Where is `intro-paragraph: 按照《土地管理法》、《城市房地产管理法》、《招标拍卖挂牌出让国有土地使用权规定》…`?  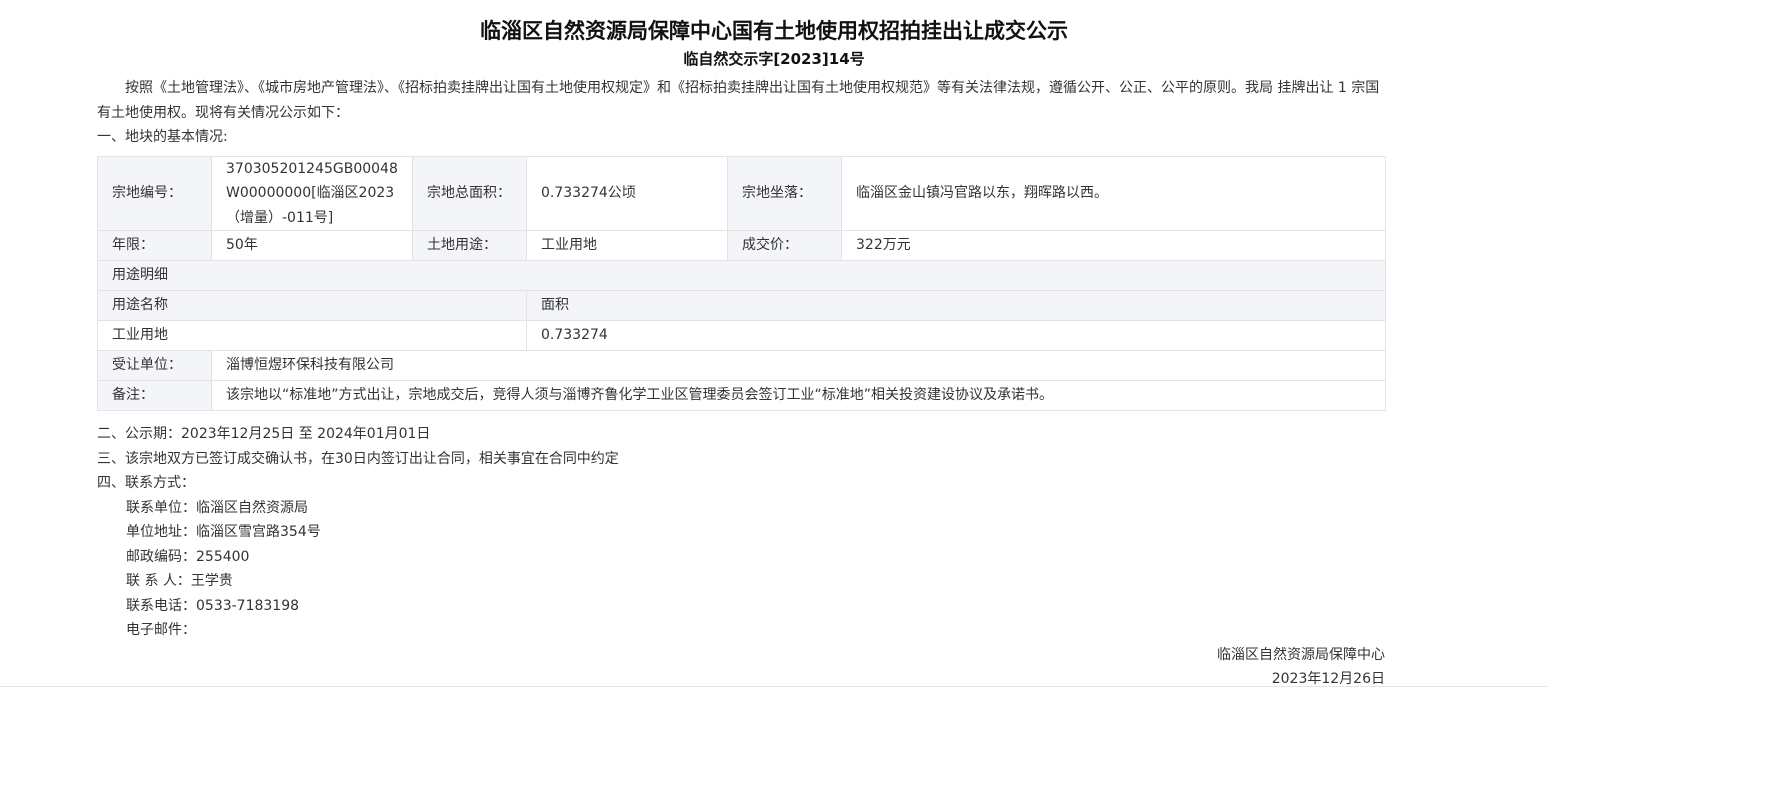
intro-paragraph: 按照《土地管理法》、《城市房地产管理法》、《招标拍卖挂牌出让国有土地使用权规定》… is located at coordinates (738, 100).